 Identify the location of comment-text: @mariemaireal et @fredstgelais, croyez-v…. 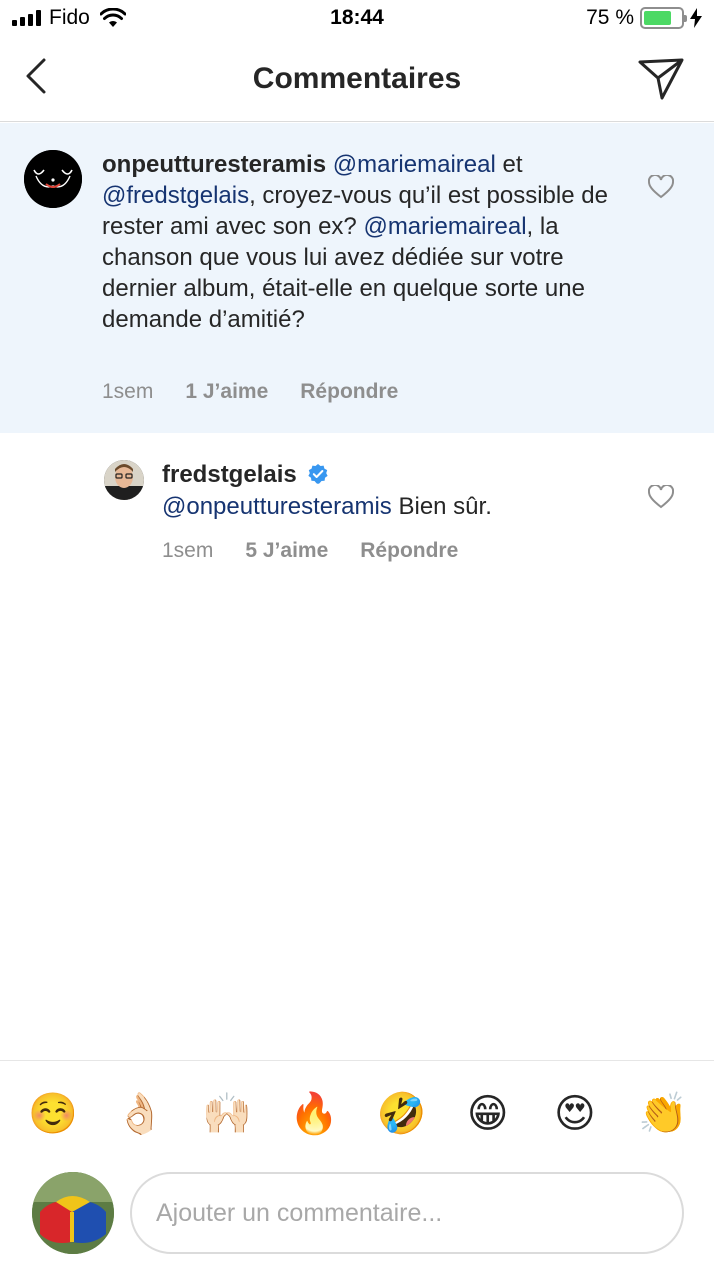
(355, 242).